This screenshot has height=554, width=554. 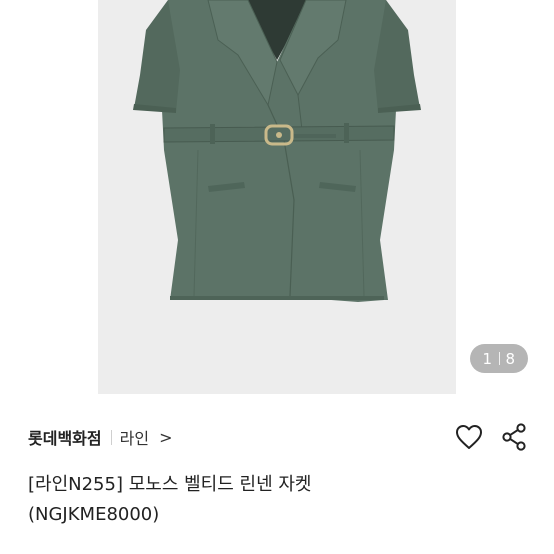 I want to click on image-counter: 1 8, so click(x=499, y=358).